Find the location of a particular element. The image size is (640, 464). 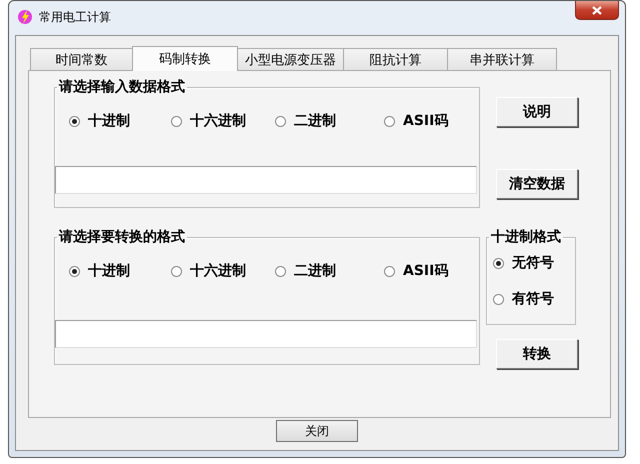

help-button: 说明 is located at coordinates (537, 112).